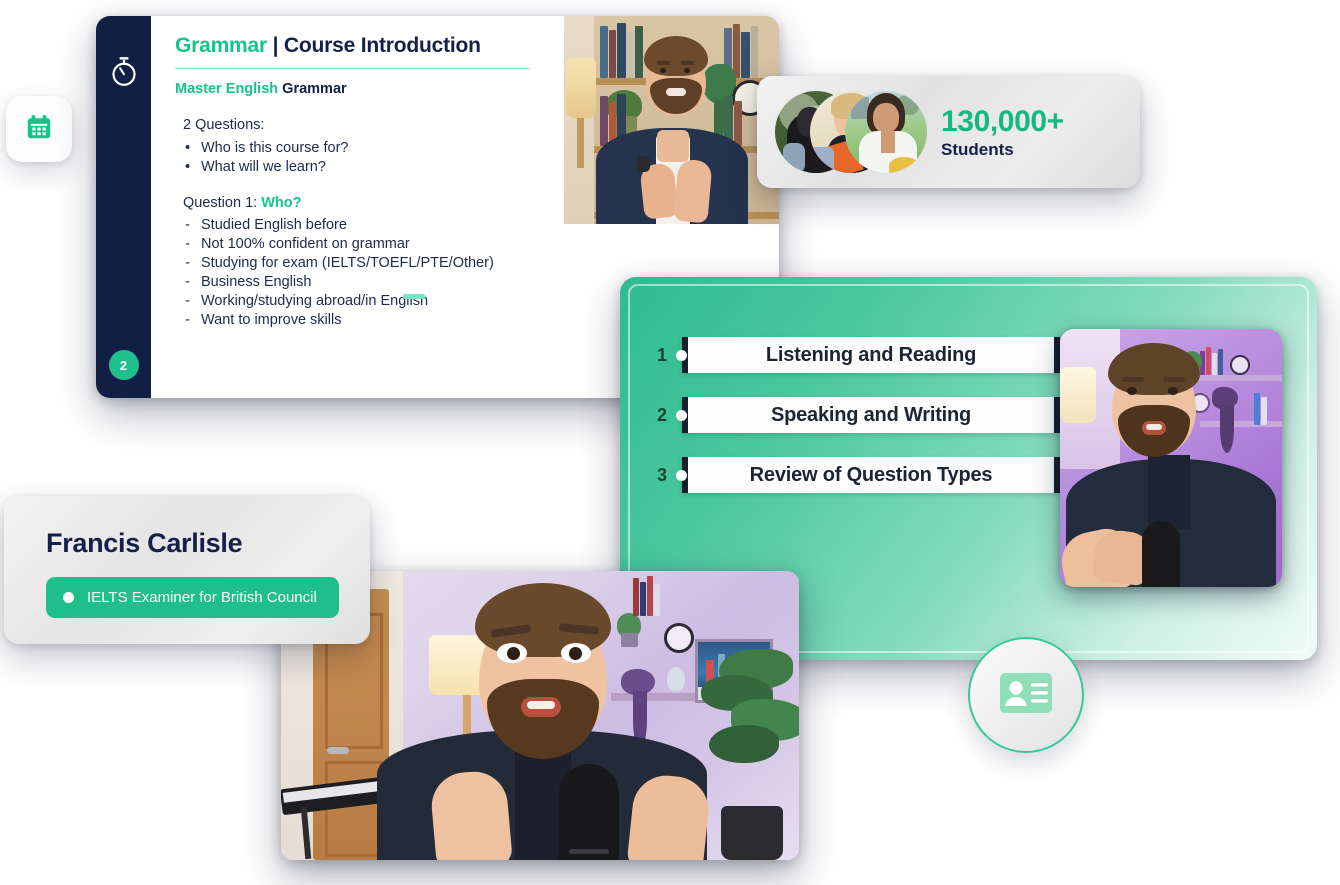 This screenshot has height=885, width=1340. Describe the element at coordinates (227, 89) in the screenshot. I see `slide-subtitle-accent: Master English` at that location.